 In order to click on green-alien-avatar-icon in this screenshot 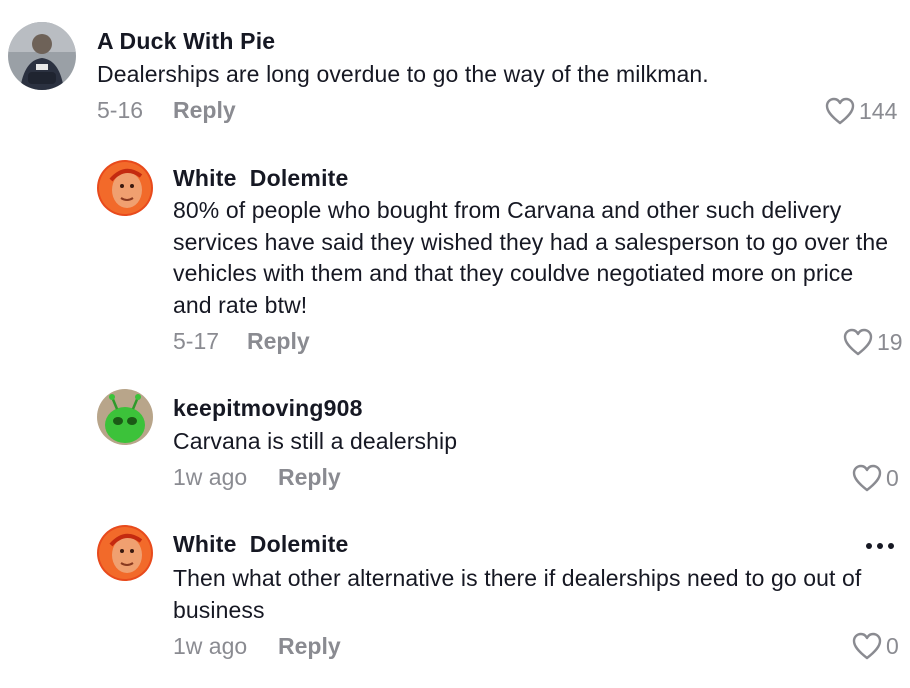, I will do `click(125, 417)`.